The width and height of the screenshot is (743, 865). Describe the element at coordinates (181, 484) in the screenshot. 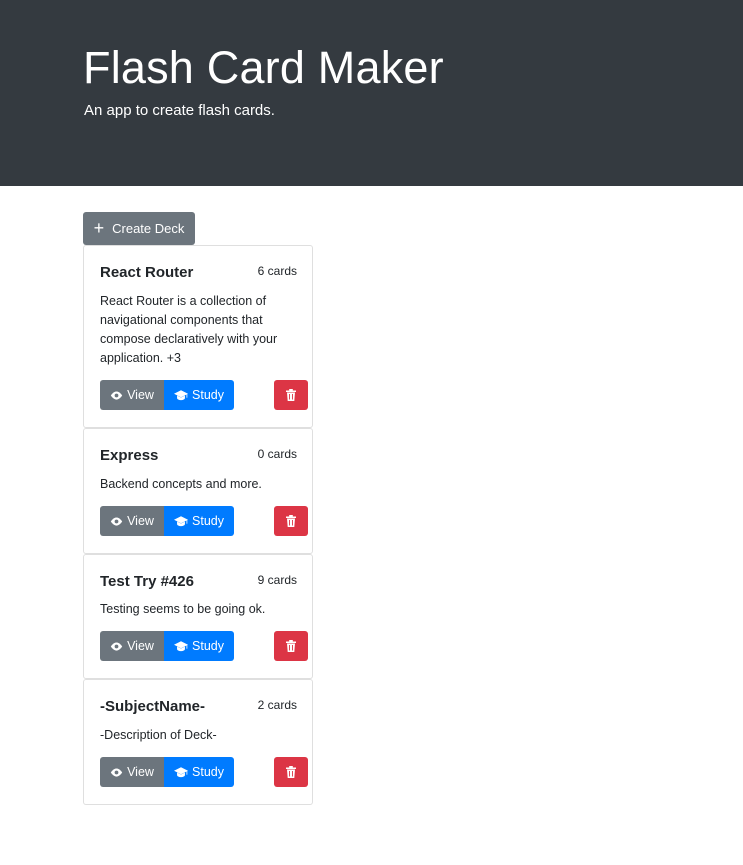

I see `deck-description: Backend concepts and more.` at that location.